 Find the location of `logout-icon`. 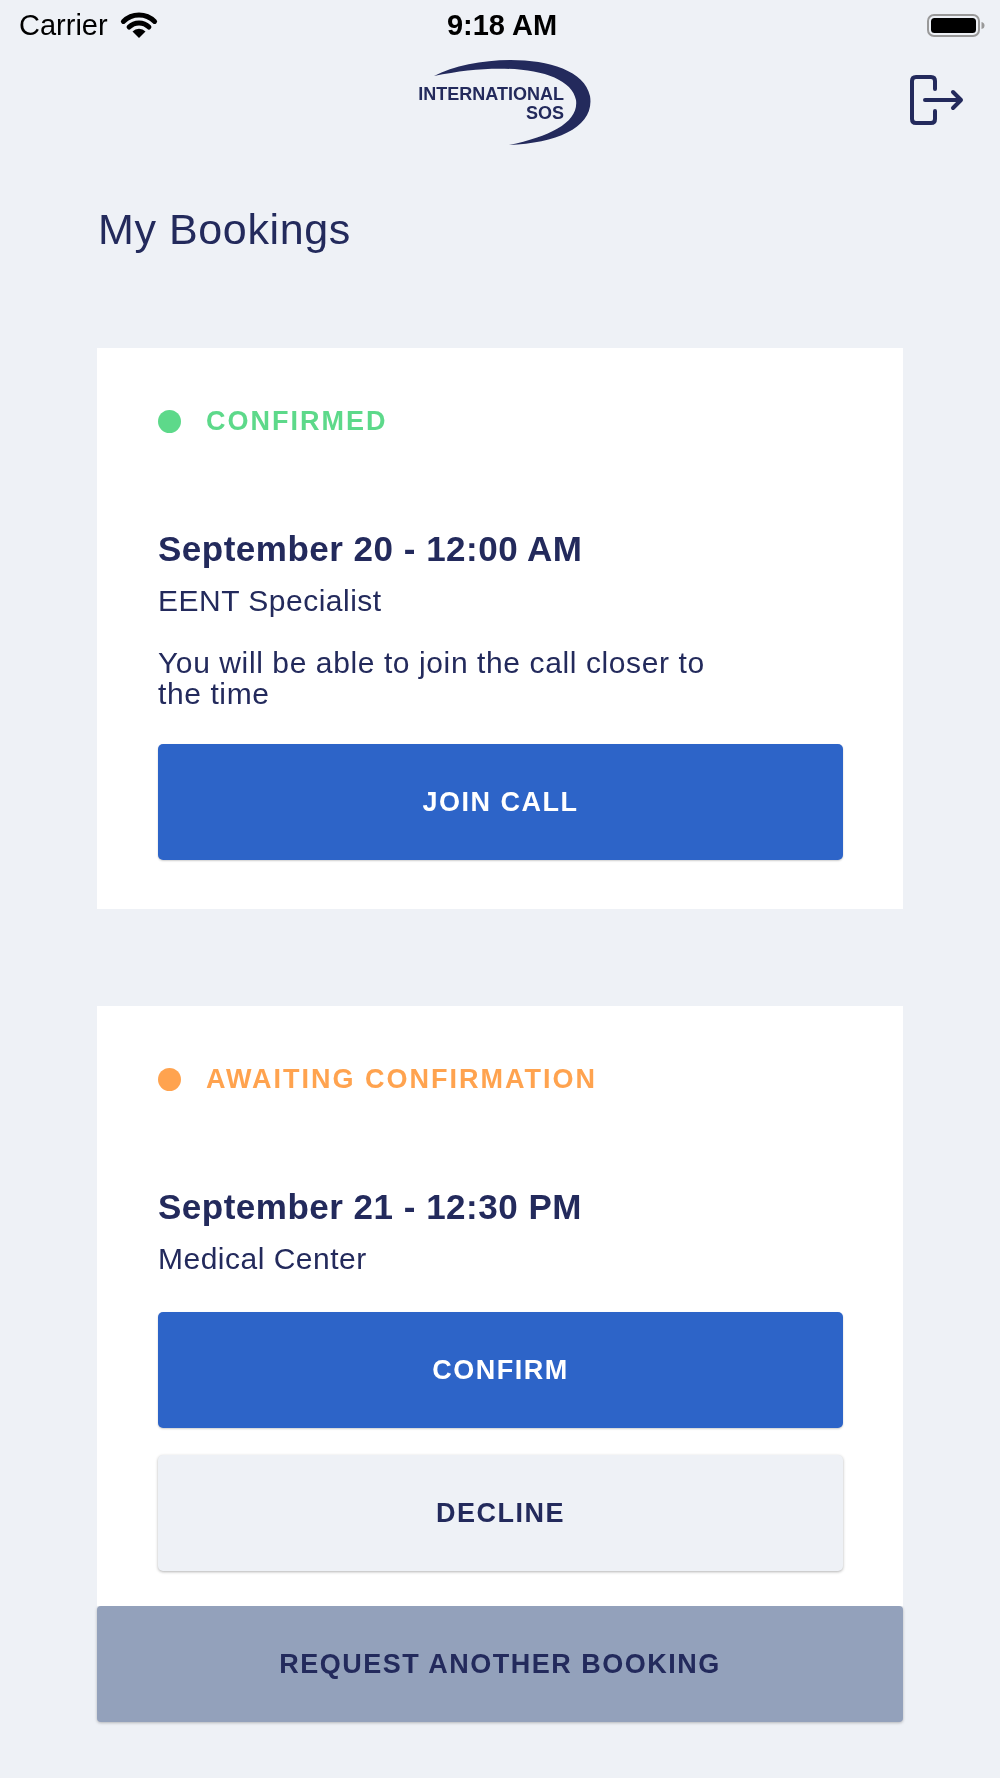

logout-icon is located at coordinates (937, 100).